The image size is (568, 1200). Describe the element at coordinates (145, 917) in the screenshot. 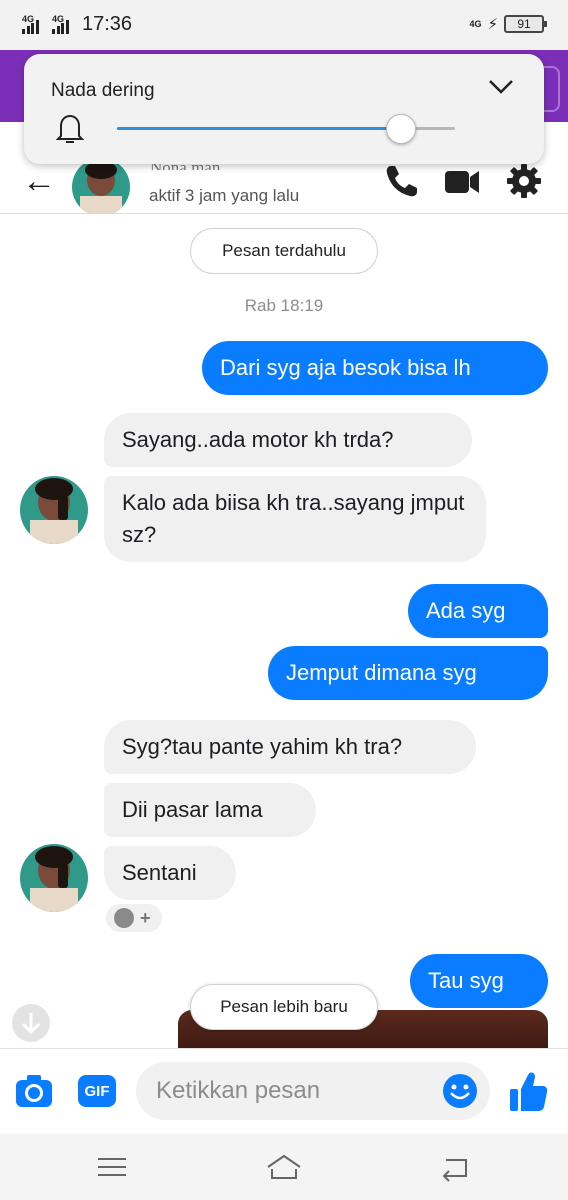

I see `plus-icon: +` at that location.